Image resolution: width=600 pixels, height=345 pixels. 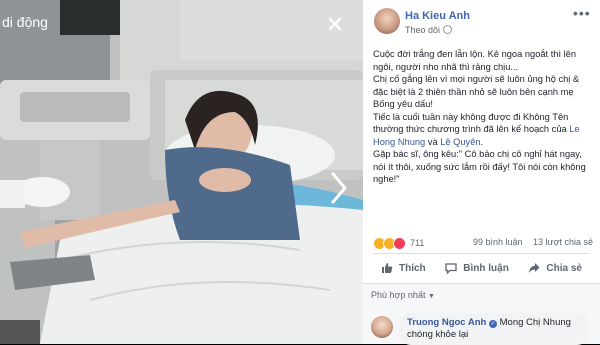 I want to click on reaction-count: 711, so click(x=417, y=243).